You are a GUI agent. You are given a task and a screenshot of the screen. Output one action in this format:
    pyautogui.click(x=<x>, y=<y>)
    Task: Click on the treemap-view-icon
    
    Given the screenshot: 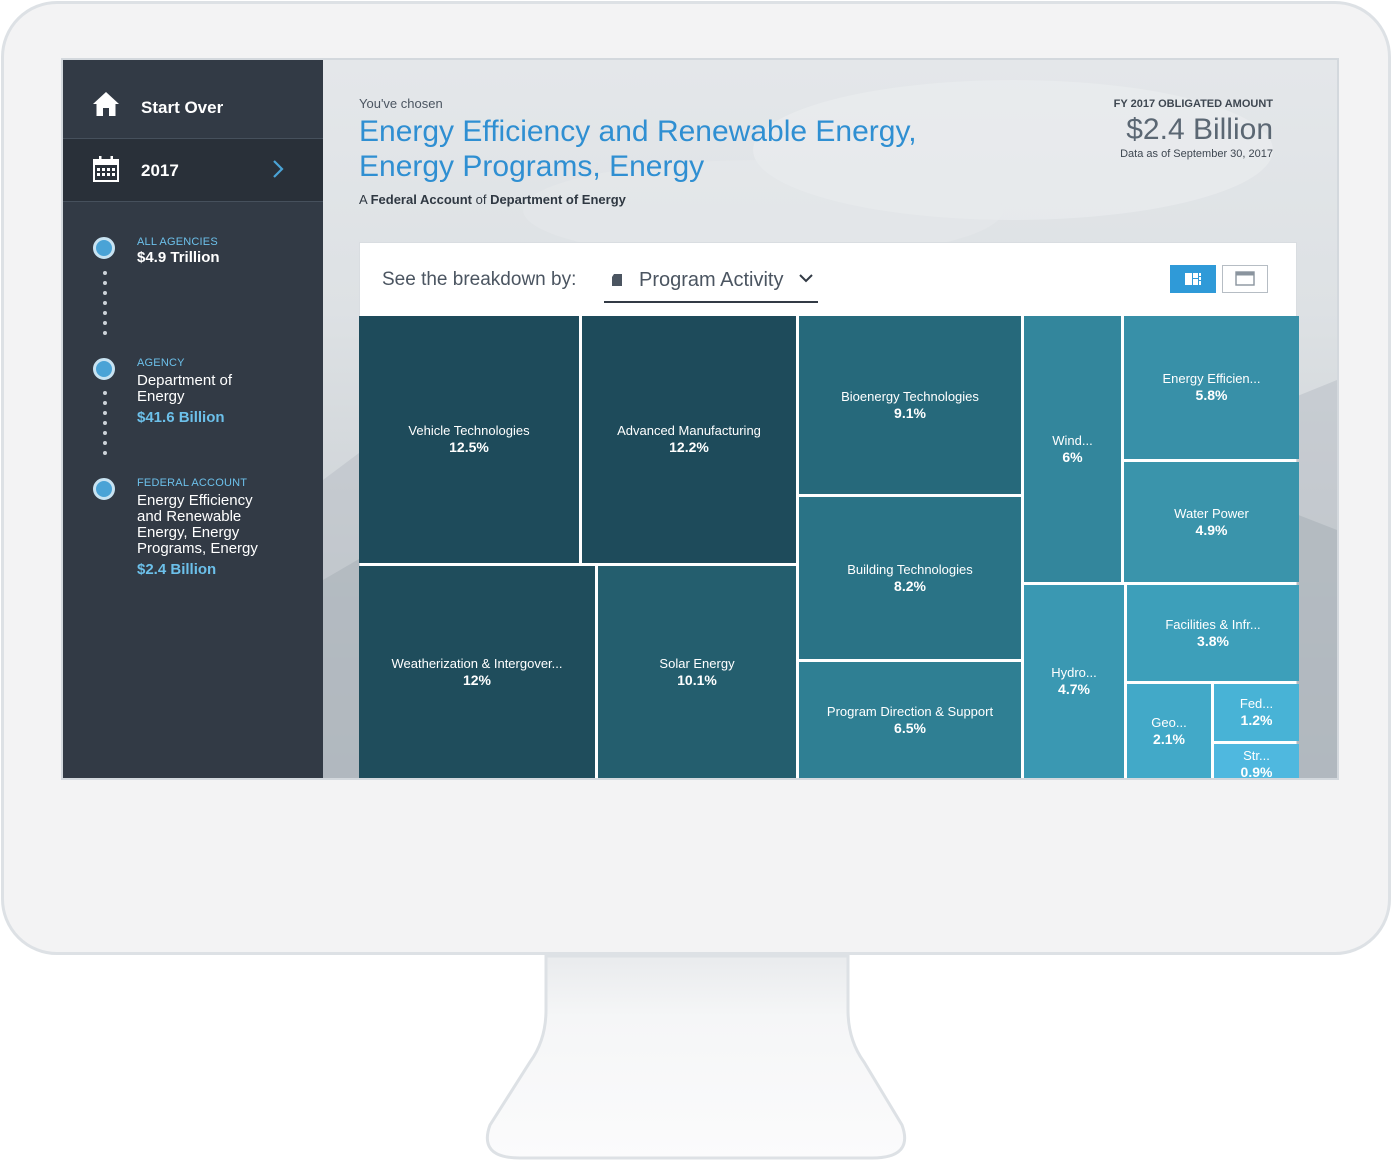 What is the action you would take?
    pyautogui.click(x=1193, y=279)
    